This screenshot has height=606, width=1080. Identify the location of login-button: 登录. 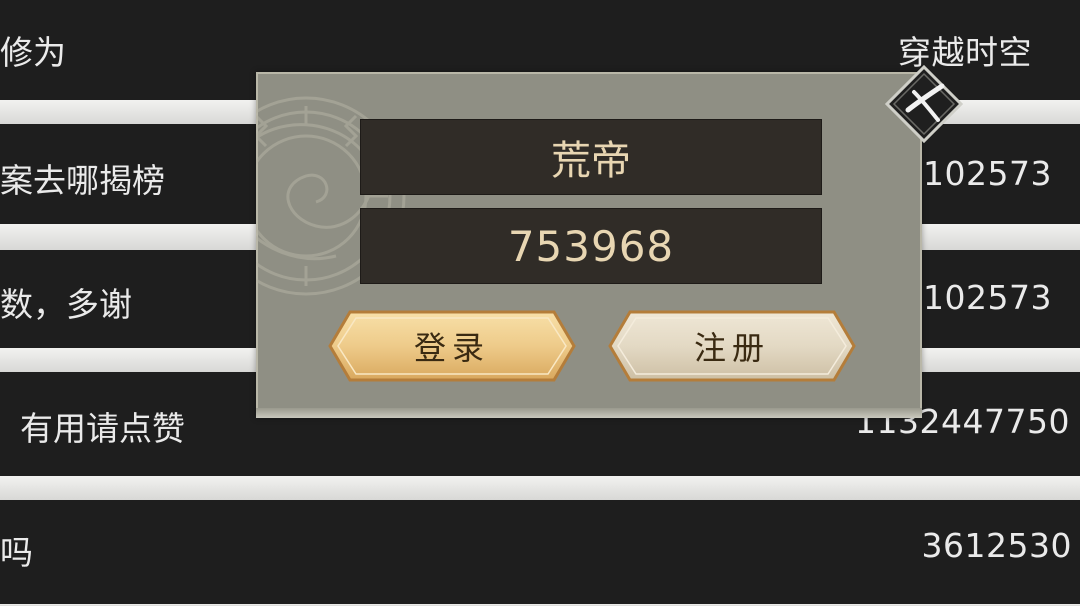
(452, 346).